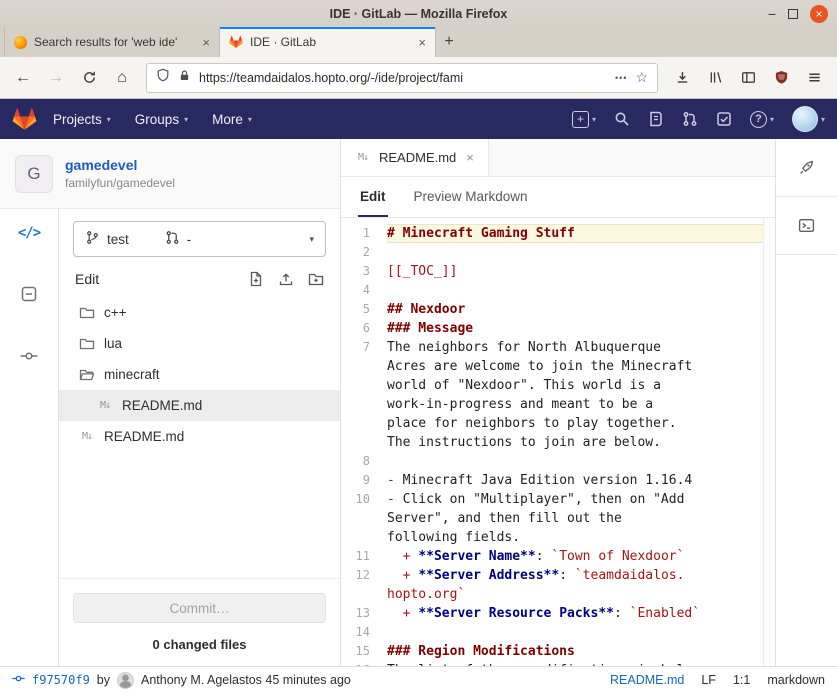  Describe the element at coordinates (819, 13) in the screenshot. I see `close-window-button: ×` at that location.